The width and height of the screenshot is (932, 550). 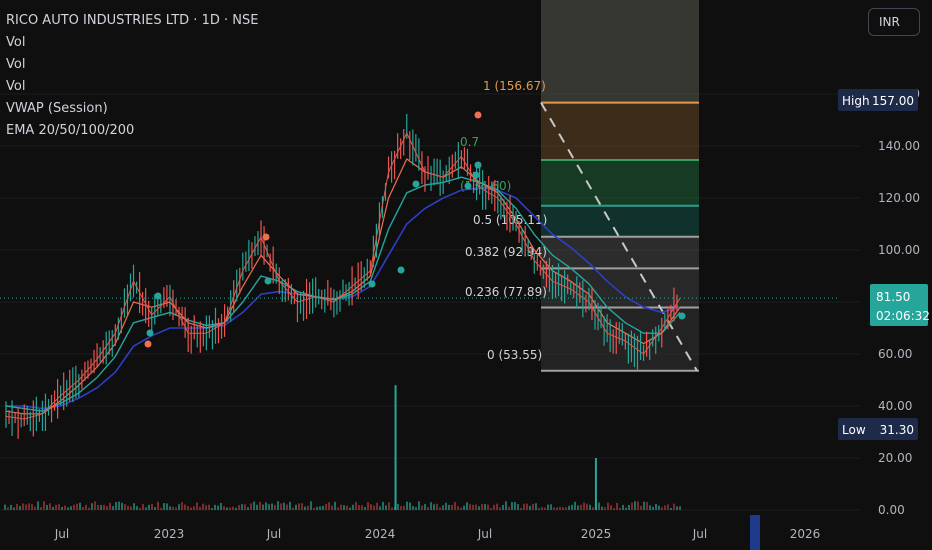 What do you see at coordinates (899, 146) in the screenshot?
I see `y-tick-label: 140.00` at bounding box center [899, 146].